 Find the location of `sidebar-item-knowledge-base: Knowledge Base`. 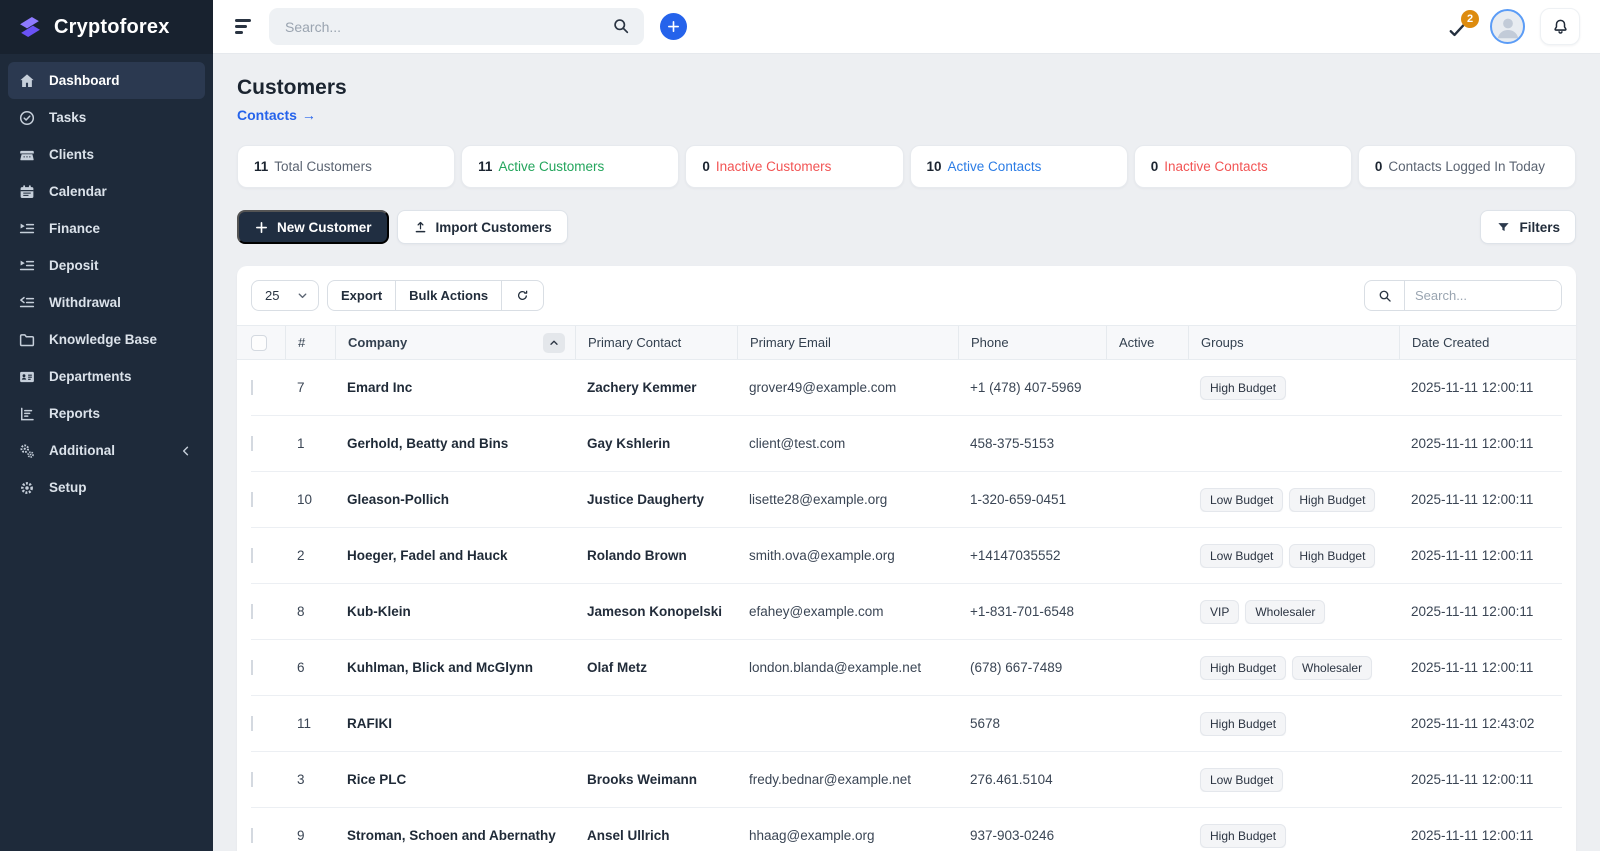

sidebar-item-knowledge-base: Knowledge Base is located at coordinates (106, 339).